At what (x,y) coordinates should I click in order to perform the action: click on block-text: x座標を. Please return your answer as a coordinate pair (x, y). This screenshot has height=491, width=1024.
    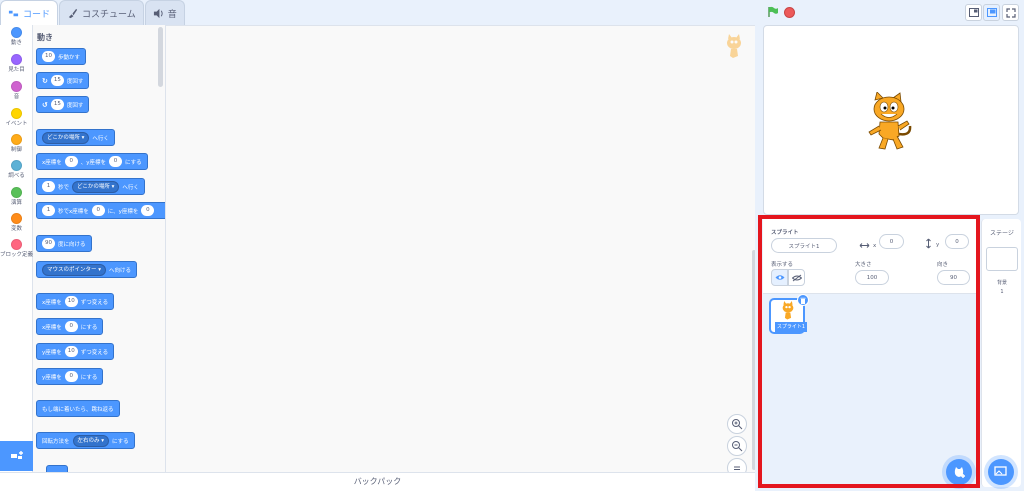
    Looking at the image, I should click on (52, 162).